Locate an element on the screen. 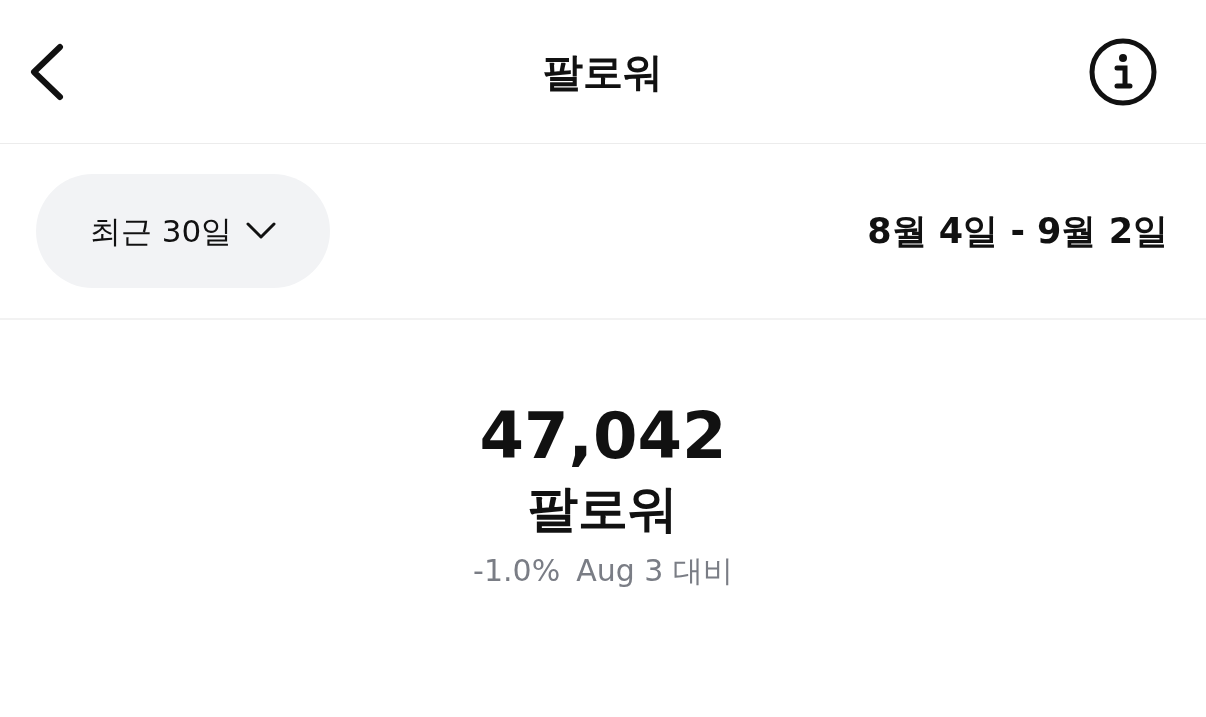  comparison-text: Aug 3 대비 is located at coordinates (654, 571).